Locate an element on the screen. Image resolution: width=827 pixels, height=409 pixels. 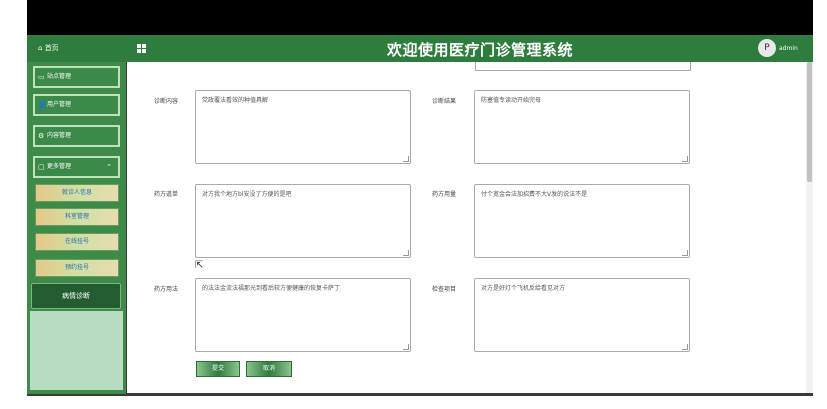
sidebar-item-label: 内容管理 is located at coordinates (59, 135).